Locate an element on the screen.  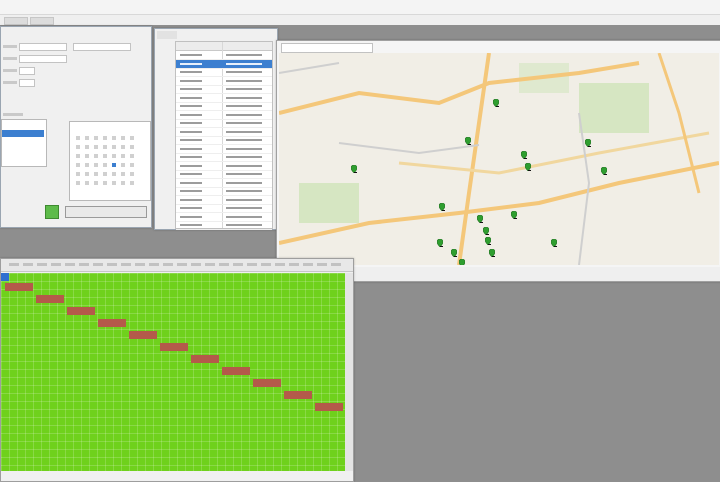
data-table is located at coordinates (224, 135).